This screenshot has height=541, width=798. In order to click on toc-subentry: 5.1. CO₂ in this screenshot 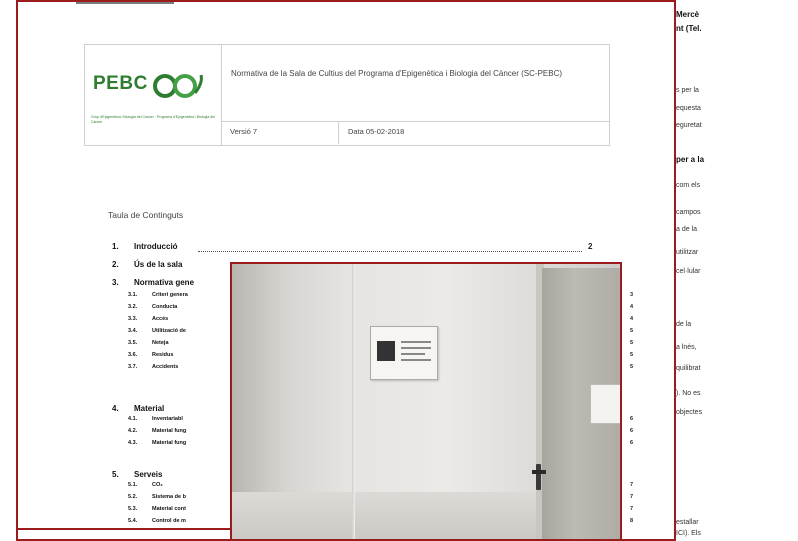, I will do `click(145, 485)`.